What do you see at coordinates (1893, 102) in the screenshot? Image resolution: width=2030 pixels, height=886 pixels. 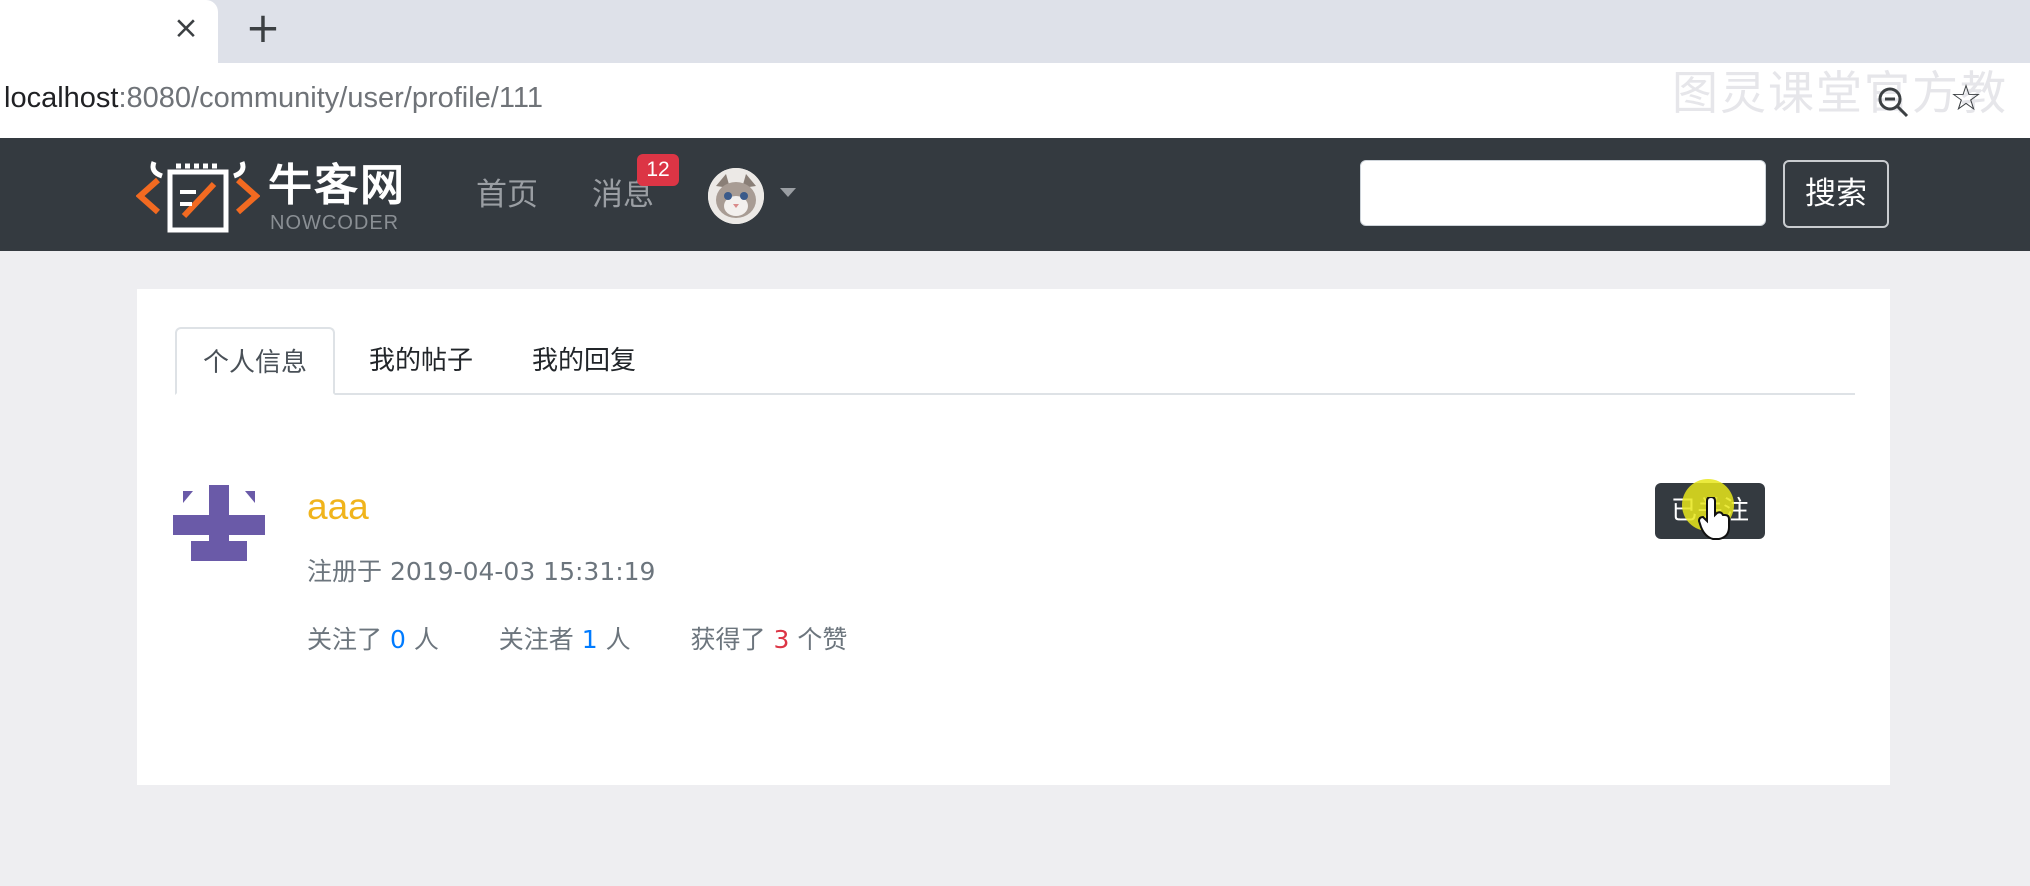 I see `zoom-icon` at bounding box center [1893, 102].